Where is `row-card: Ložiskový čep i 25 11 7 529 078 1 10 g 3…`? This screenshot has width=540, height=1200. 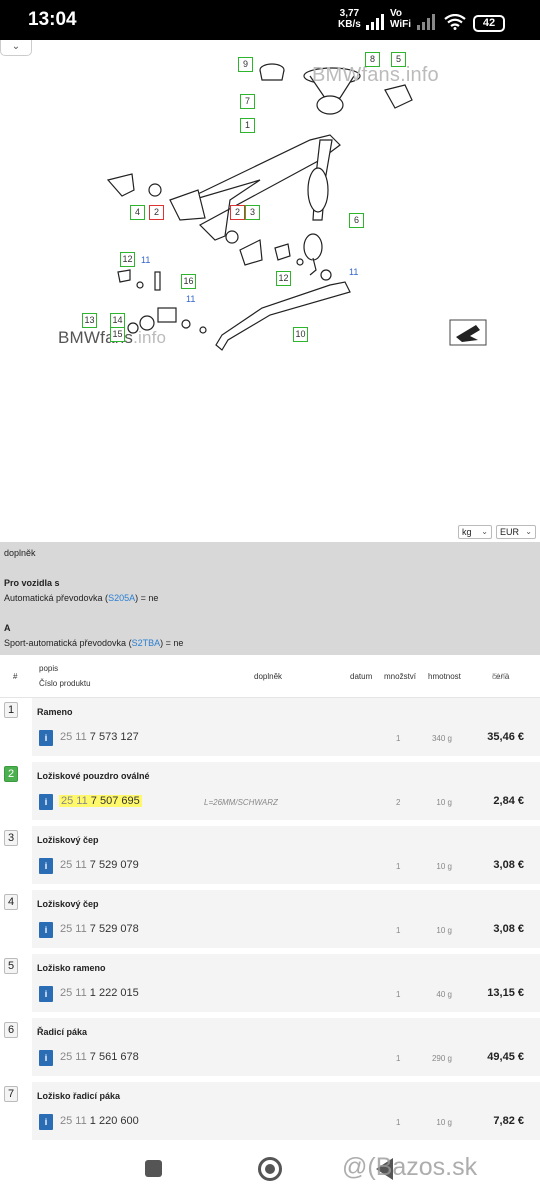 row-card: Ložiskový čep i 25 11 7 529 078 1 10 g 3… is located at coordinates (286, 919).